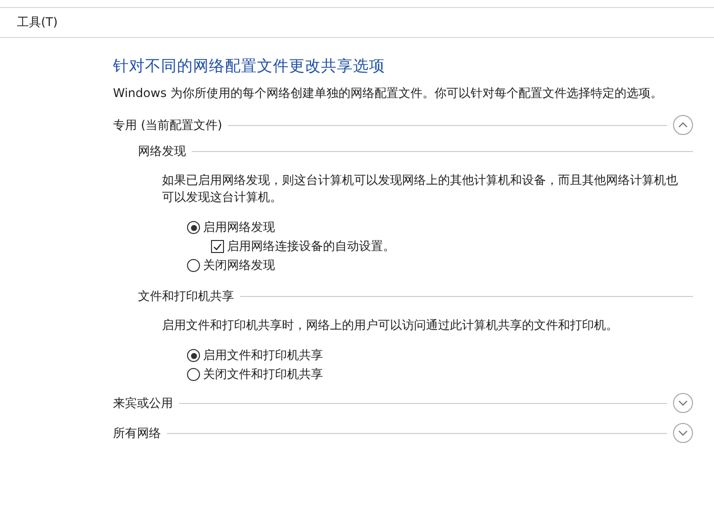 This screenshot has width=714, height=519. Describe the element at coordinates (239, 227) in the screenshot. I see `option-label: 启用网络发现` at that location.